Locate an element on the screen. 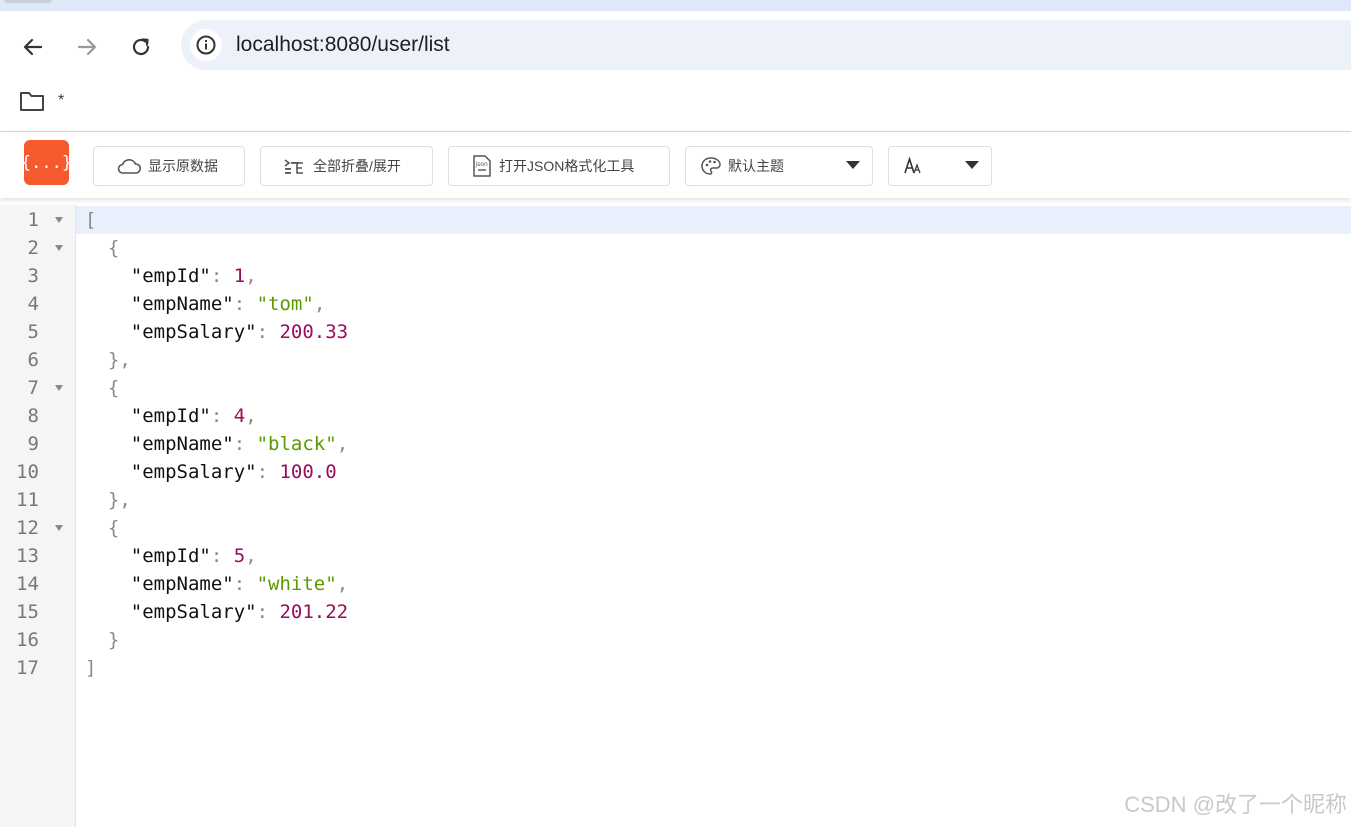 The image size is (1351, 827). url-text: localhost:8080/user/list is located at coordinates (343, 45).